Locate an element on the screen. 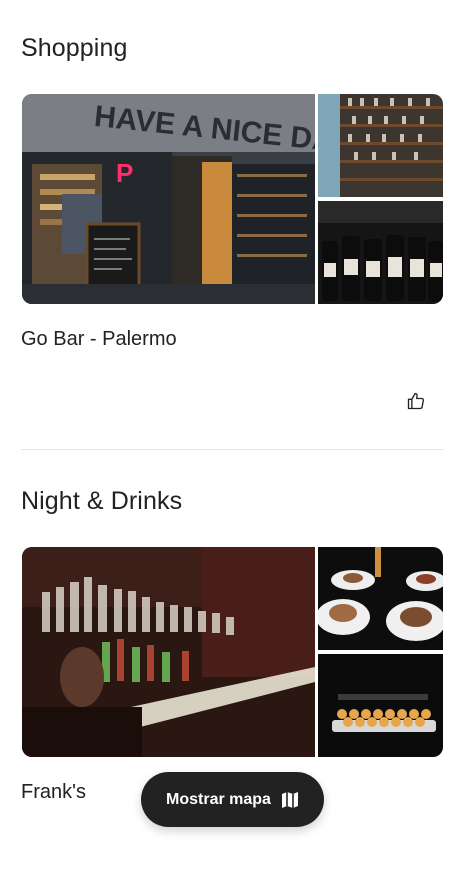  show-map-button: Mostrar mapa is located at coordinates (232, 799).